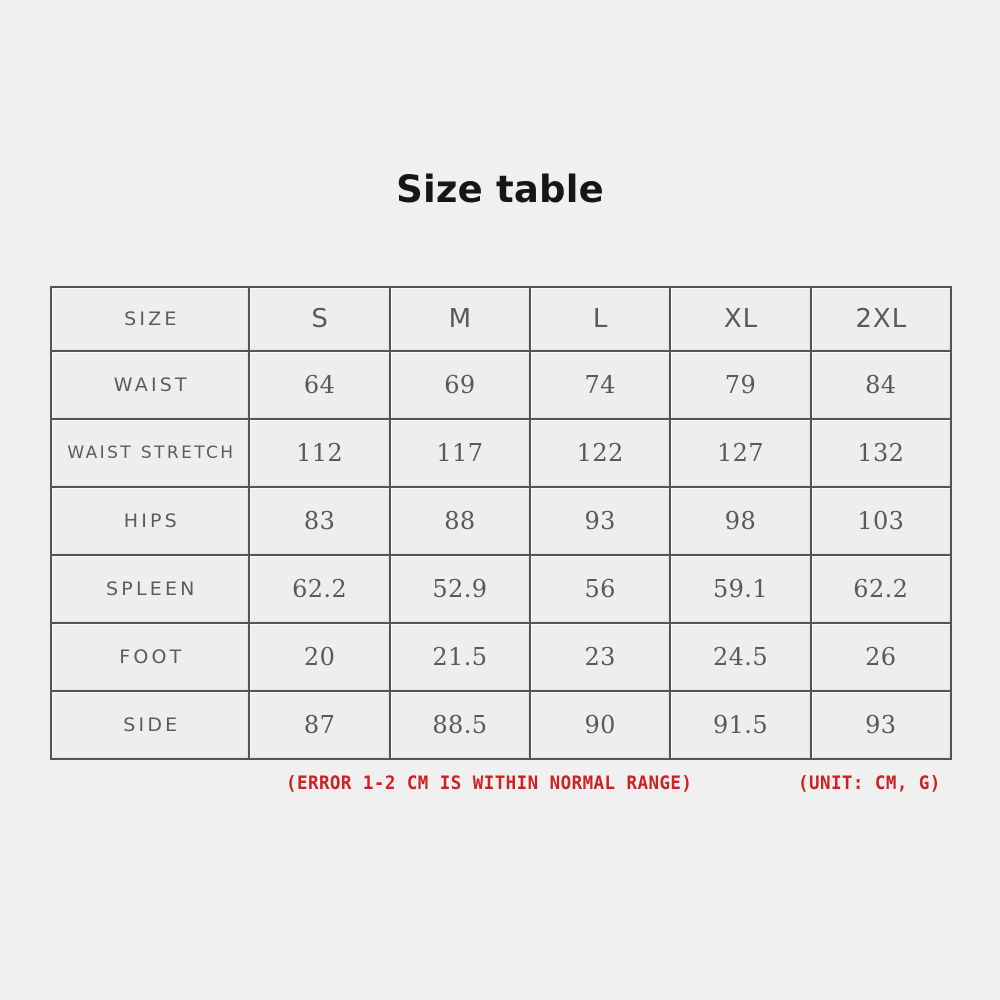  Describe the element at coordinates (461, 386) in the screenshot. I see `cell-waist-m: 69` at that location.